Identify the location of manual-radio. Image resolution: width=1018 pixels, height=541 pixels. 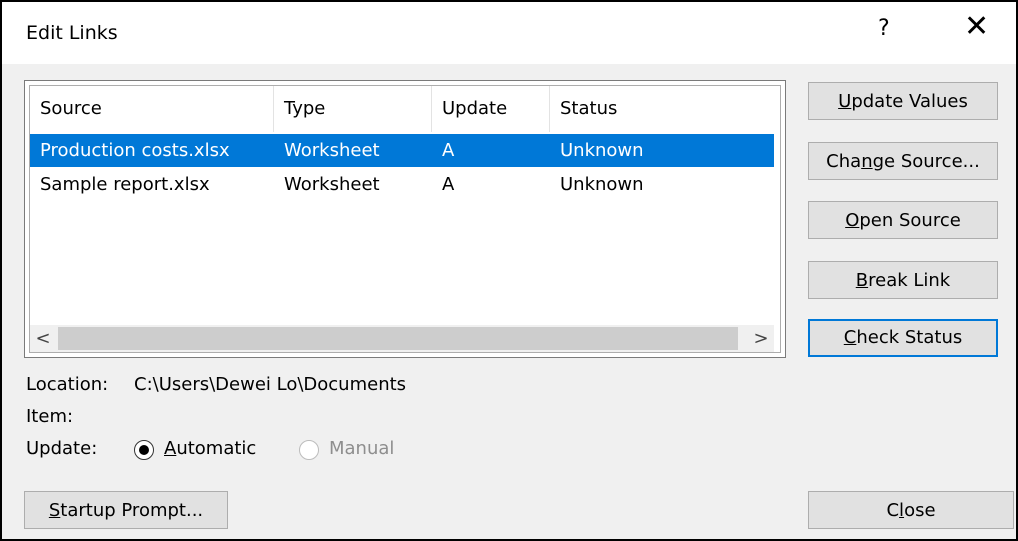
(309, 450).